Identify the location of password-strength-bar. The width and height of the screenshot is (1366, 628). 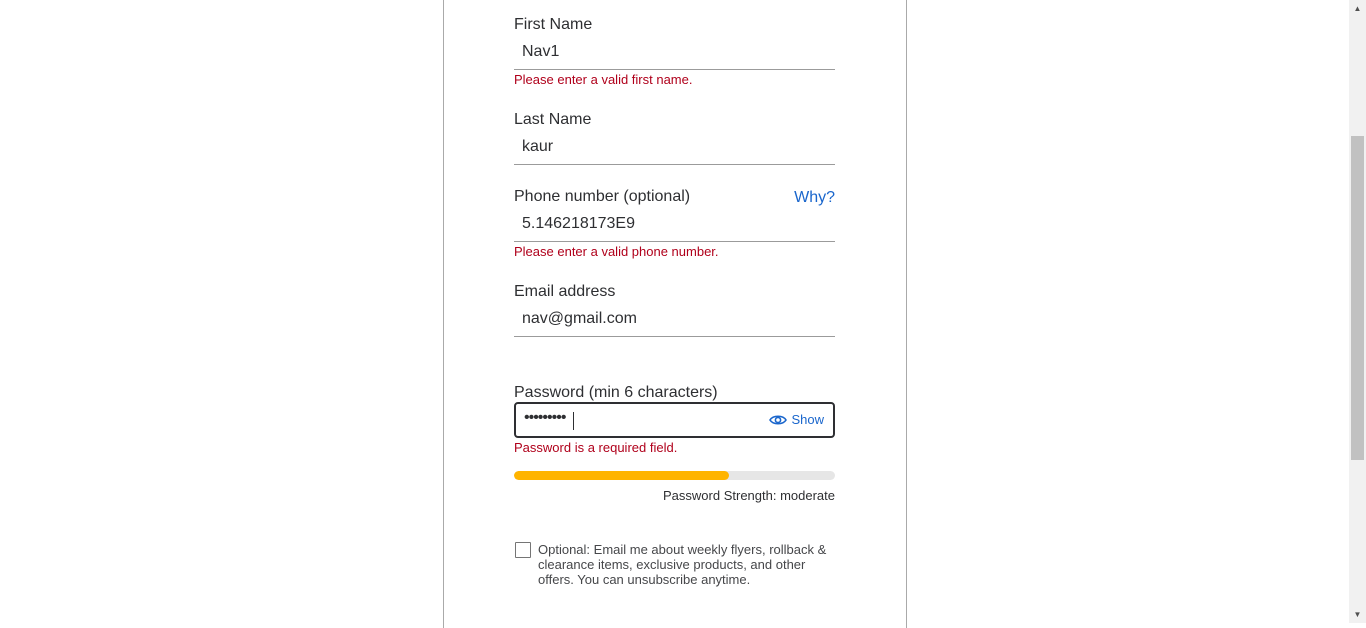
(674, 475).